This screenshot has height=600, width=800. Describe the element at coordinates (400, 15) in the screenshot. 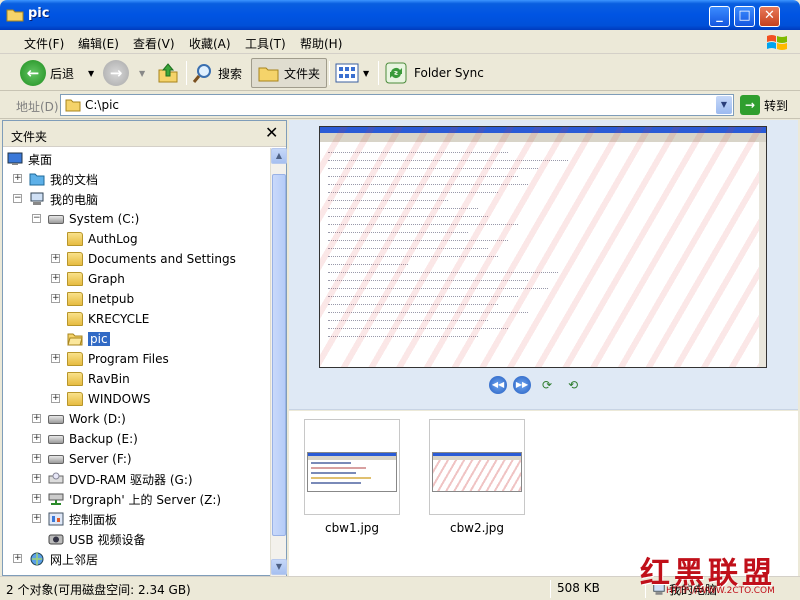

I see `title-bar: pic _ □ ✕` at that location.